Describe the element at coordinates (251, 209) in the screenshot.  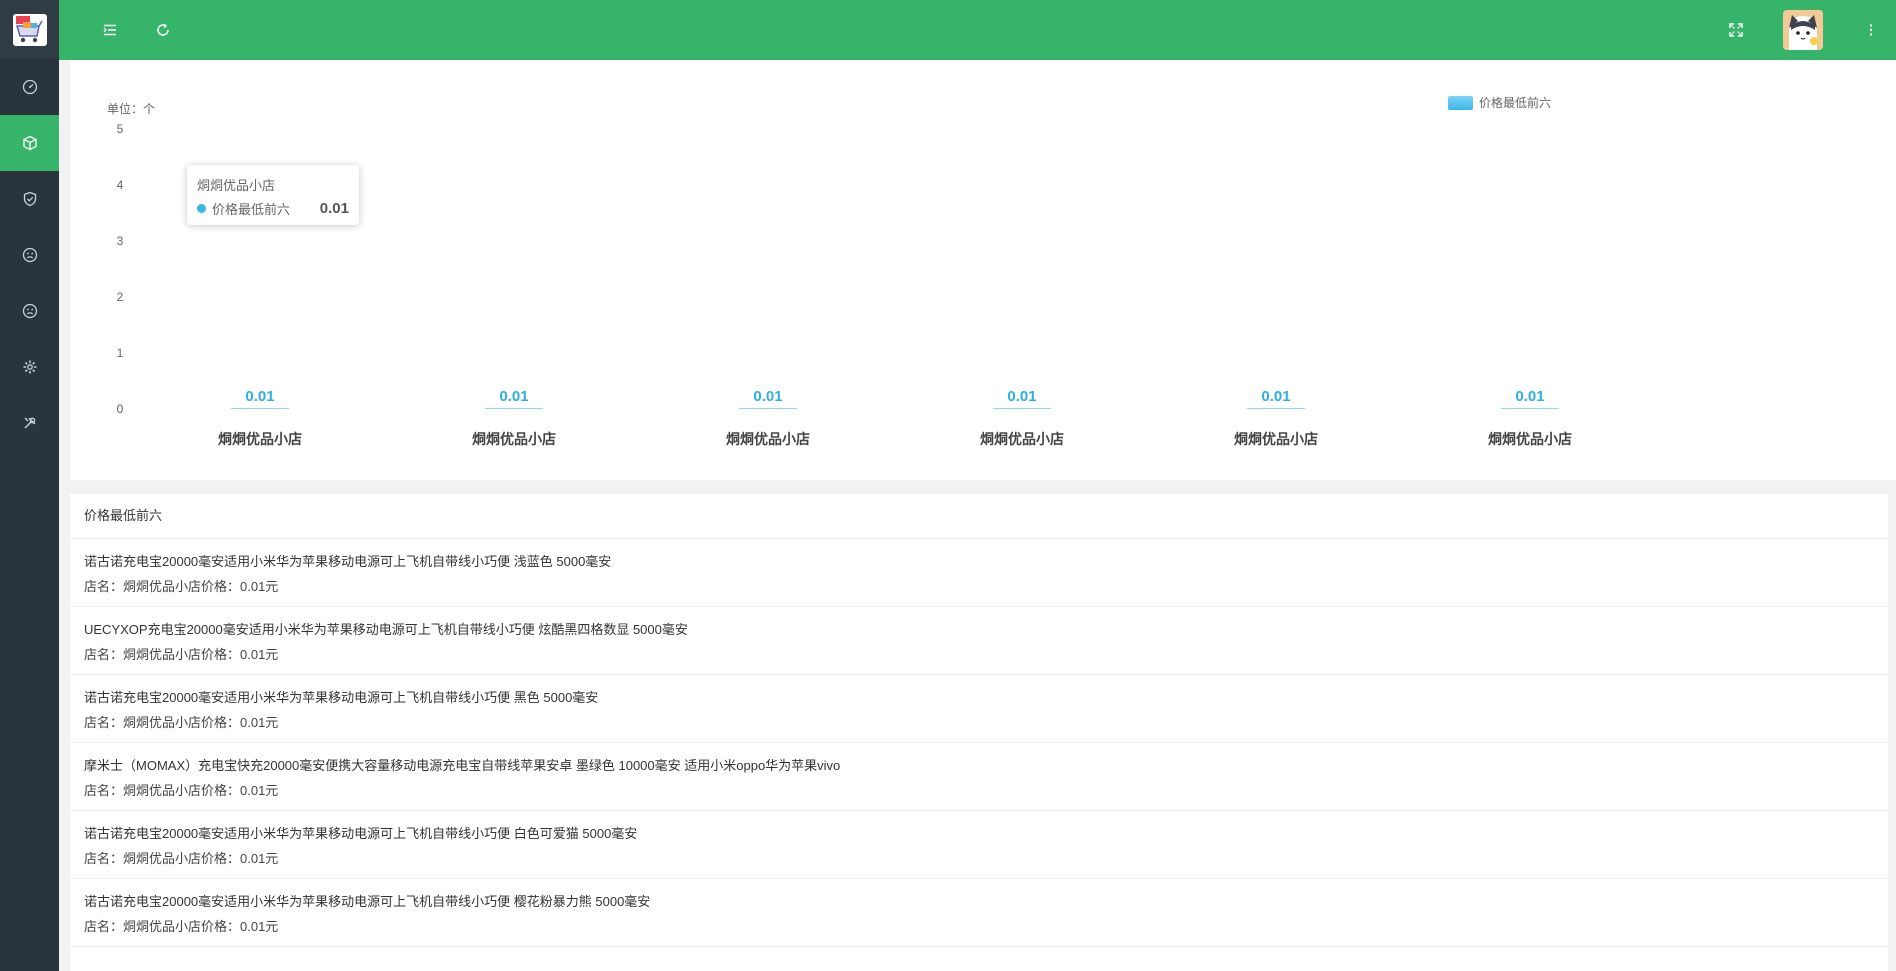
I see `tooltip-series-name: 价格最低前六` at that location.